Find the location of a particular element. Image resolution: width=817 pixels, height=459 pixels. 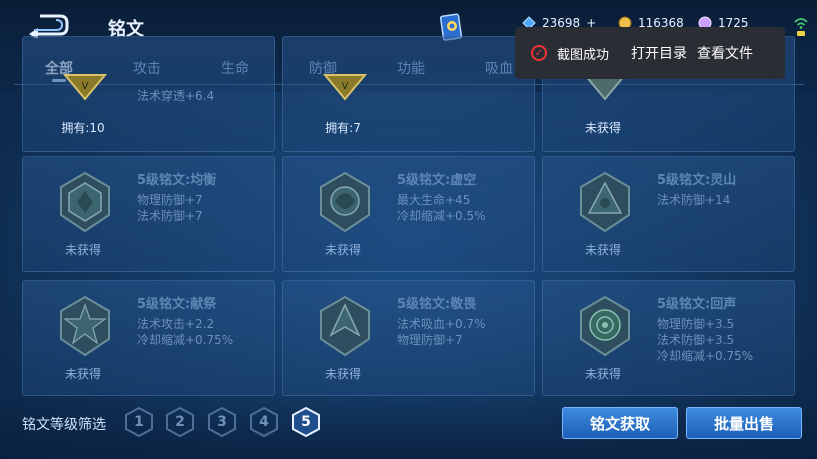

bulk-sell-button: 批量出售 is located at coordinates (744, 423).